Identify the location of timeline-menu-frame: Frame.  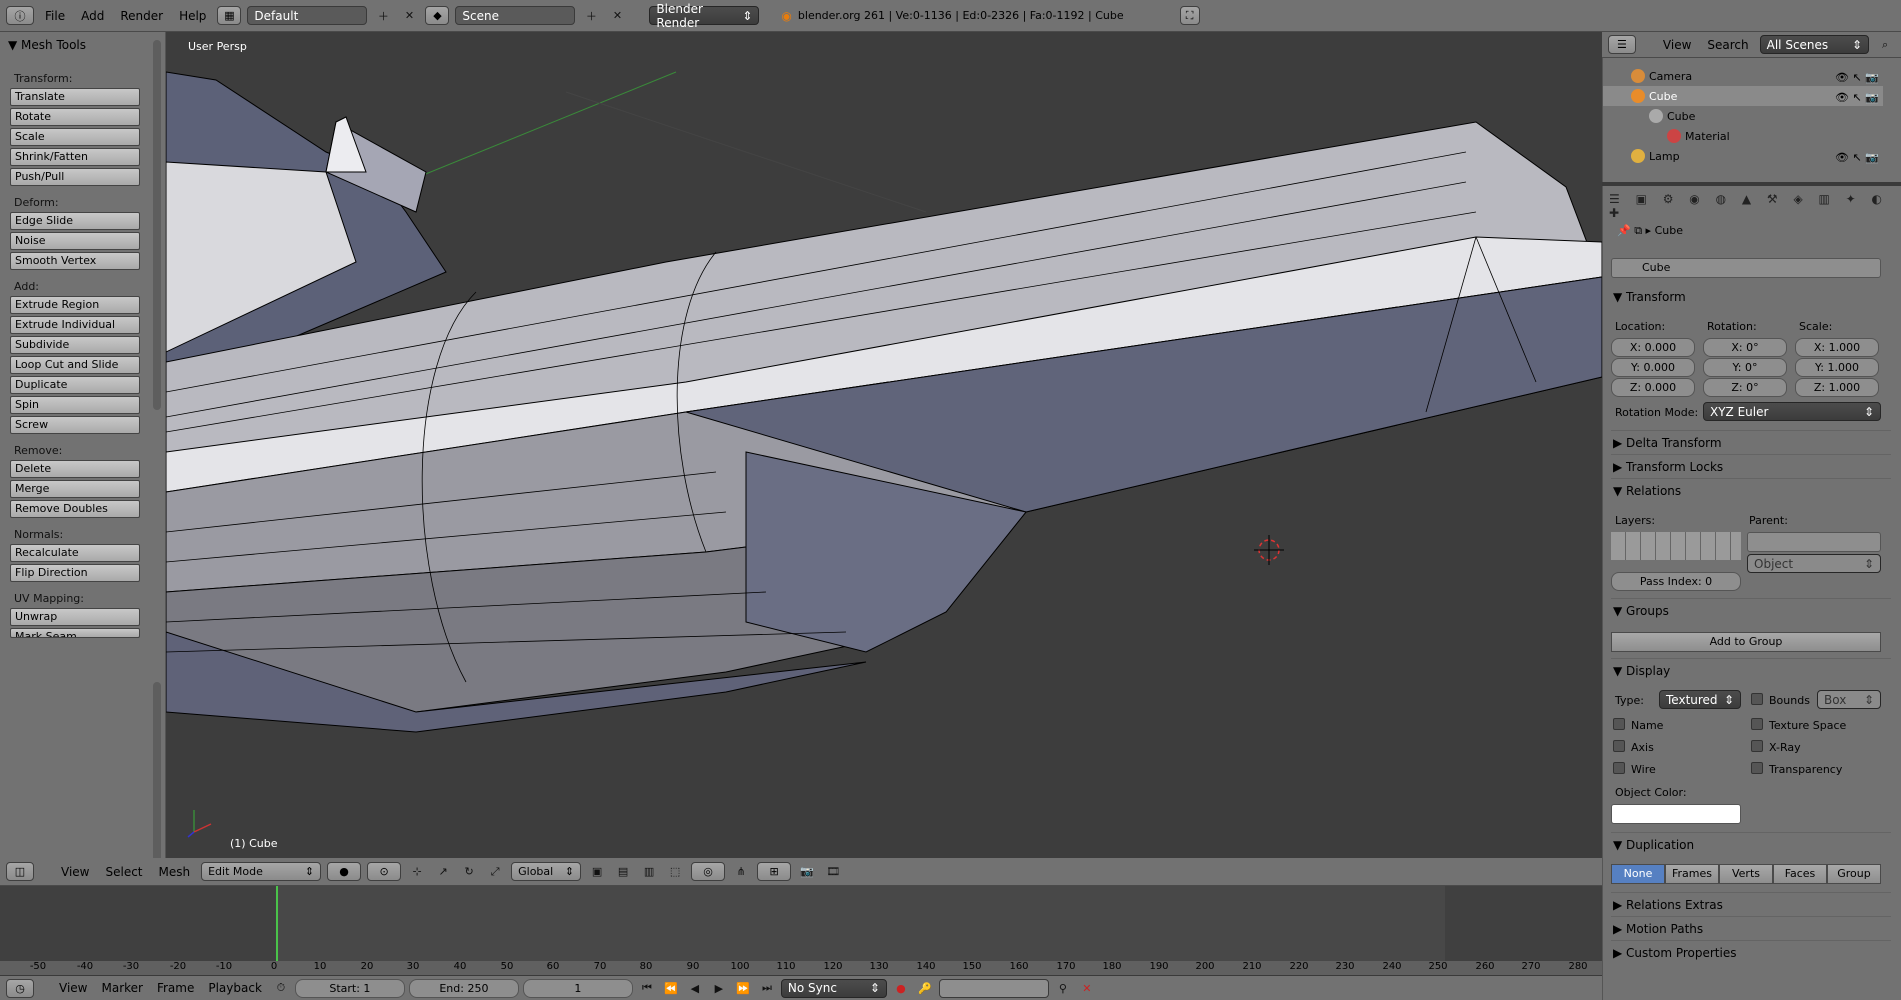
(175, 988).